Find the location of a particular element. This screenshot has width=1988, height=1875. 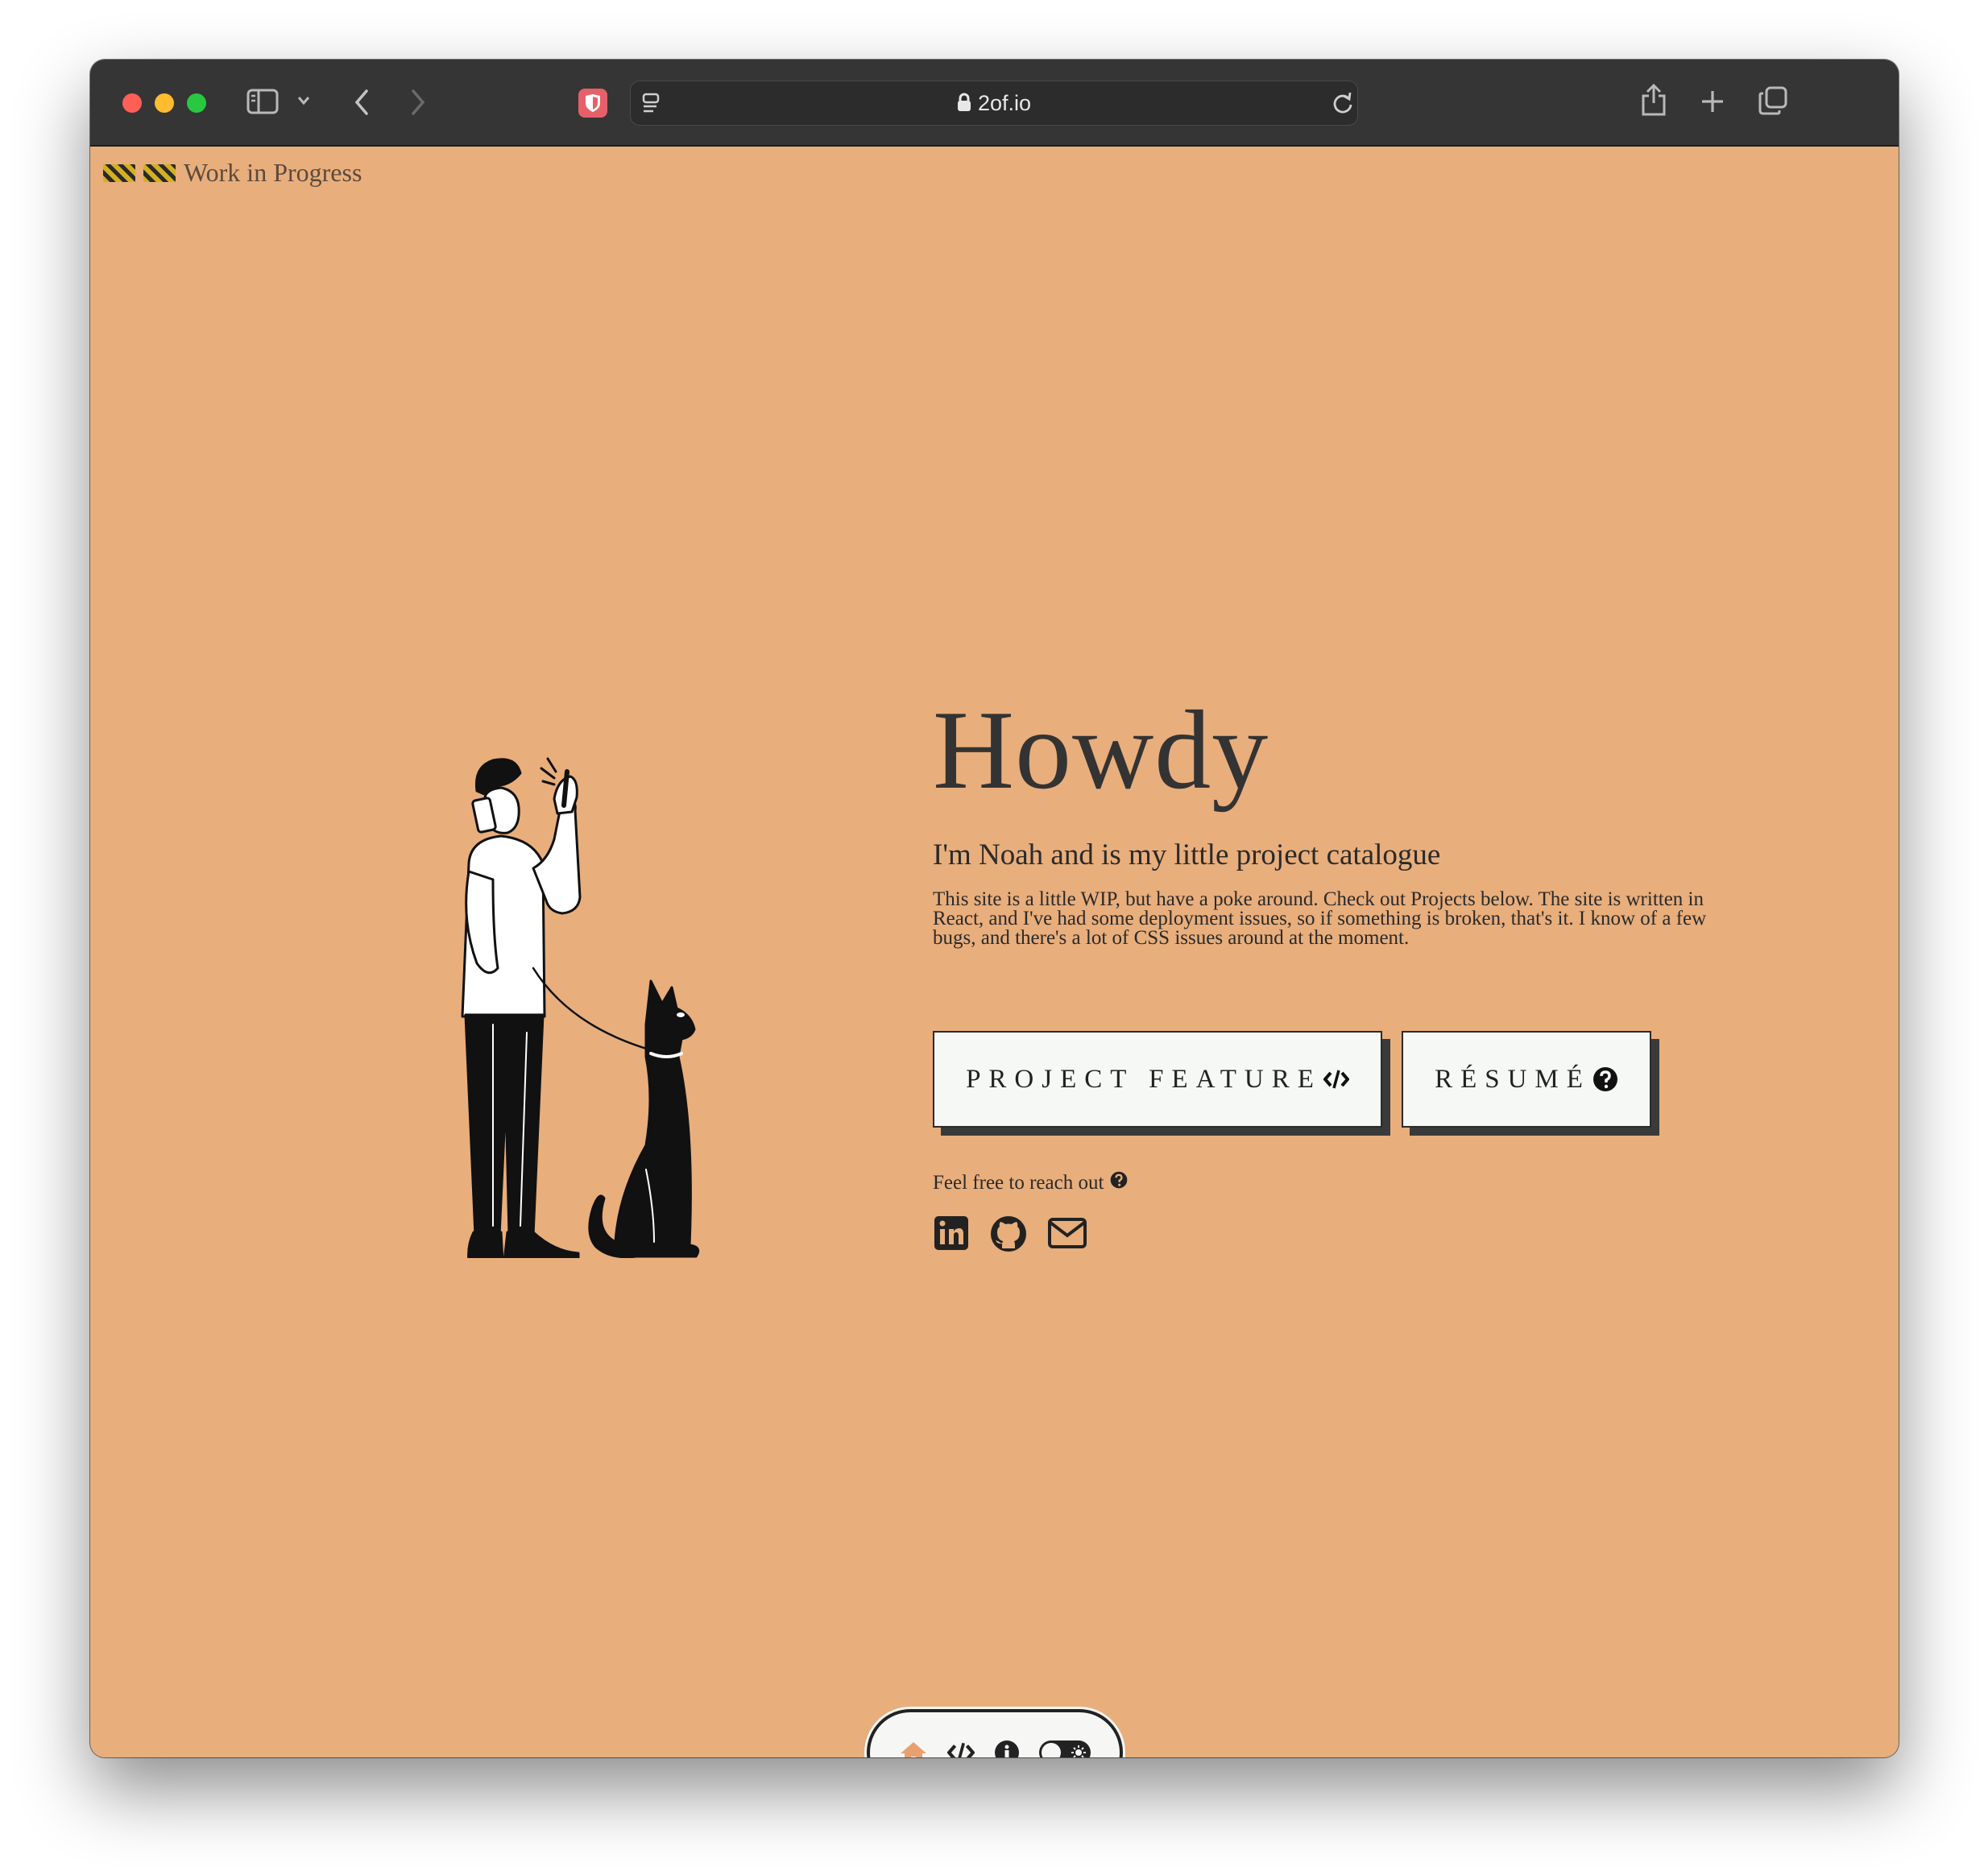

new-tab-icon is located at coordinates (1712, 101).